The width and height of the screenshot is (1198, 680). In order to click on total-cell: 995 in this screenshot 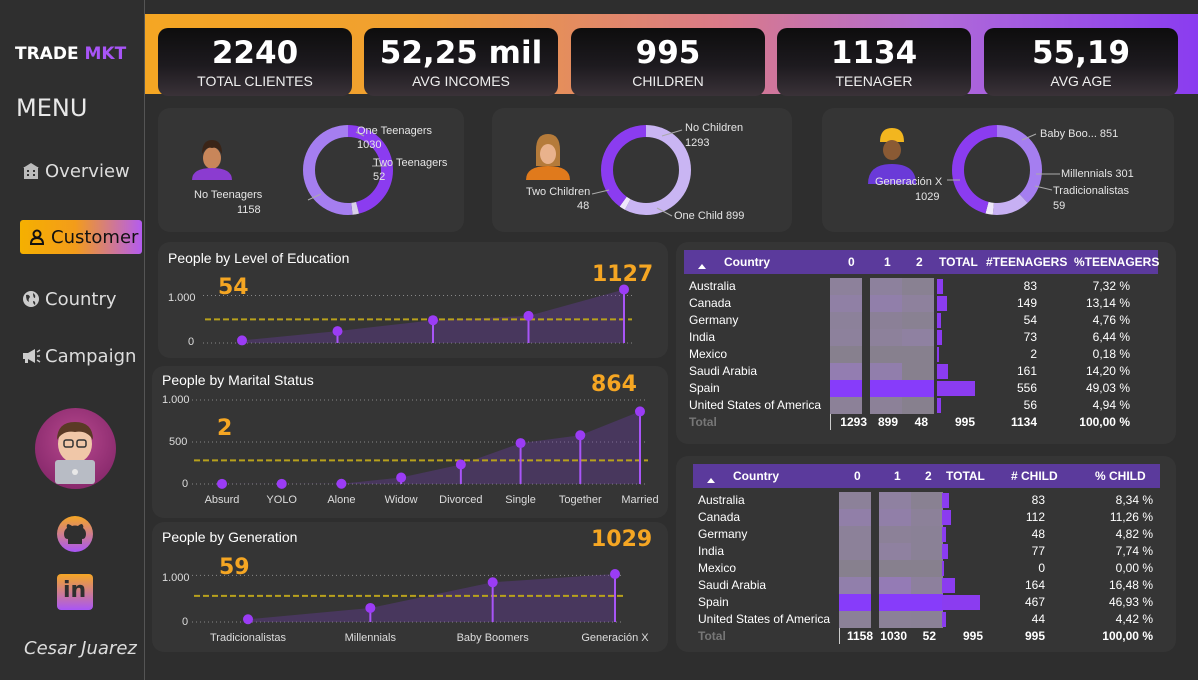, I will do `click(972, 636)`.